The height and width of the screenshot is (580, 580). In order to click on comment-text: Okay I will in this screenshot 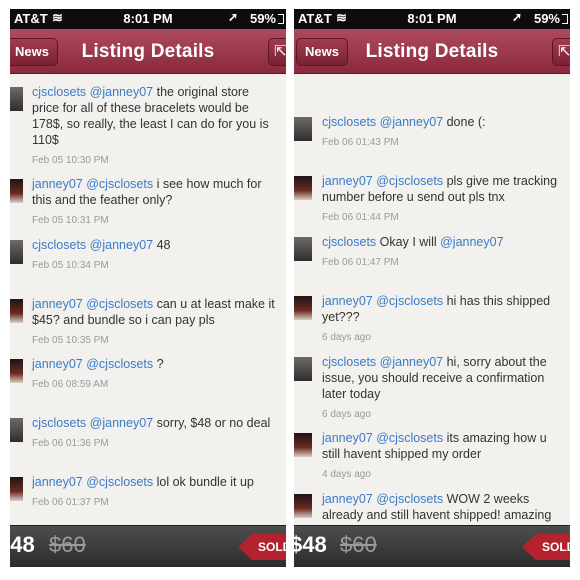, I will do `click(408, 242)`.